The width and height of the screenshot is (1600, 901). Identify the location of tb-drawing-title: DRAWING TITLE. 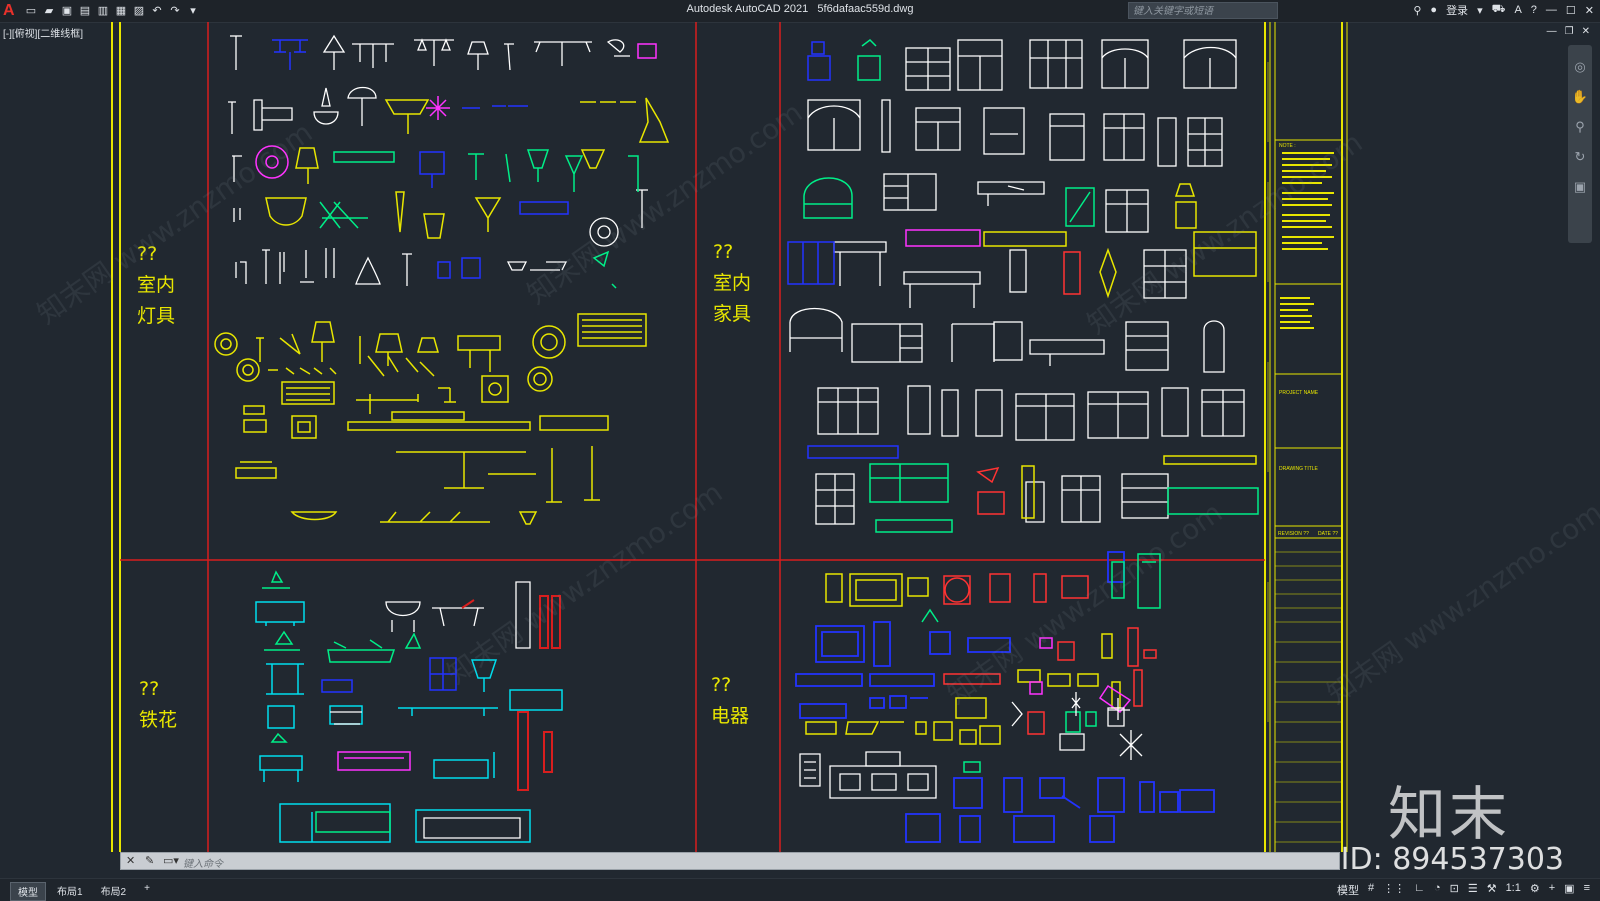
(1299, 469).